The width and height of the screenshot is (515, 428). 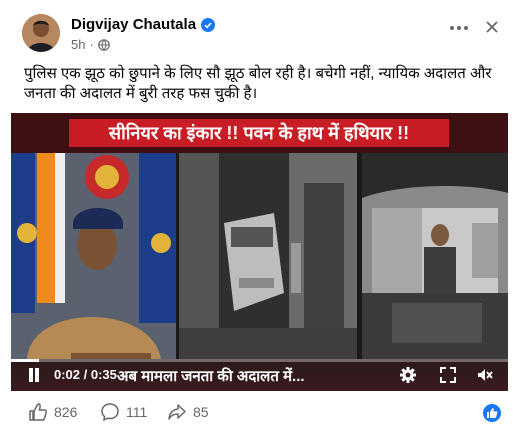 What do you see at coordinates (448, 375) in the screenshot?
I see `fullscreen-icon` at bounding box center [448, 375].